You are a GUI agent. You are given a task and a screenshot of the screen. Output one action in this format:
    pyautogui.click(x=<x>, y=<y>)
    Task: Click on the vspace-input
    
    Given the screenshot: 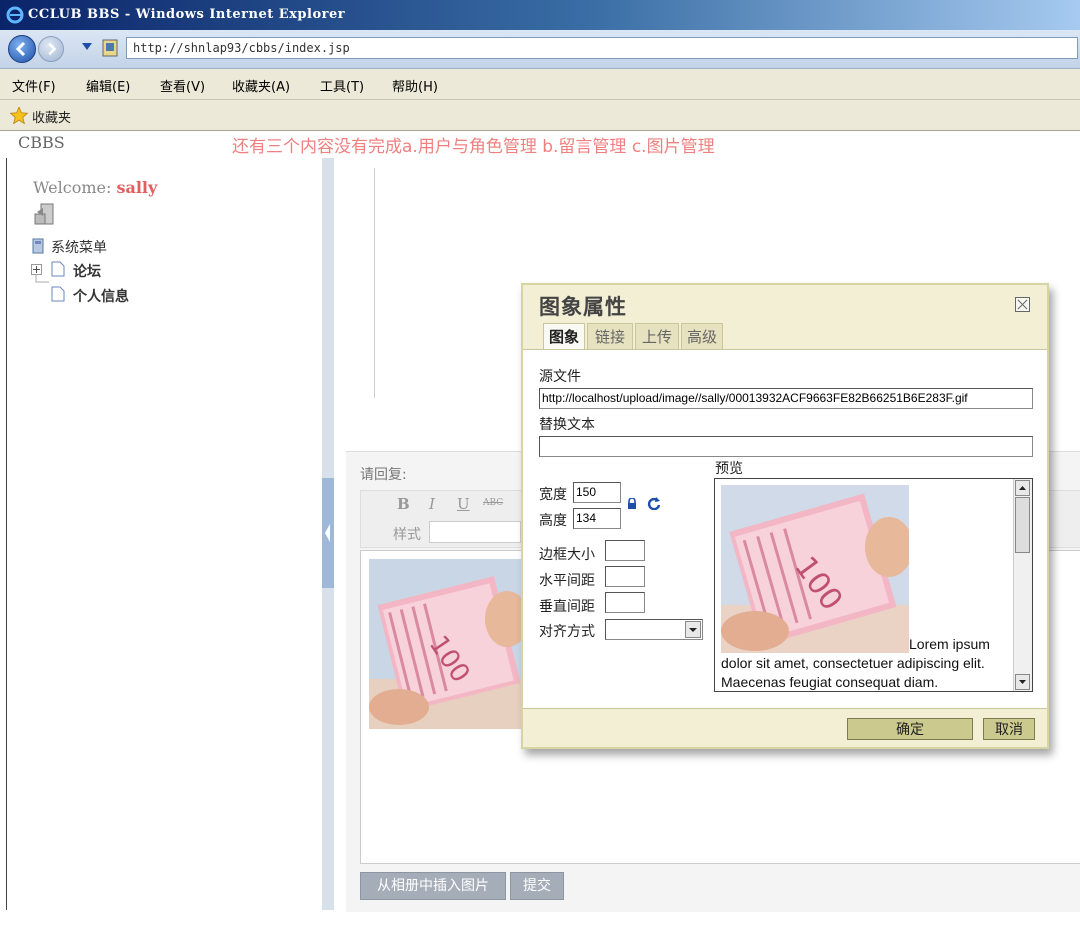 What is the action you would take?
    pyautogui.click(x=625, y=602)
    